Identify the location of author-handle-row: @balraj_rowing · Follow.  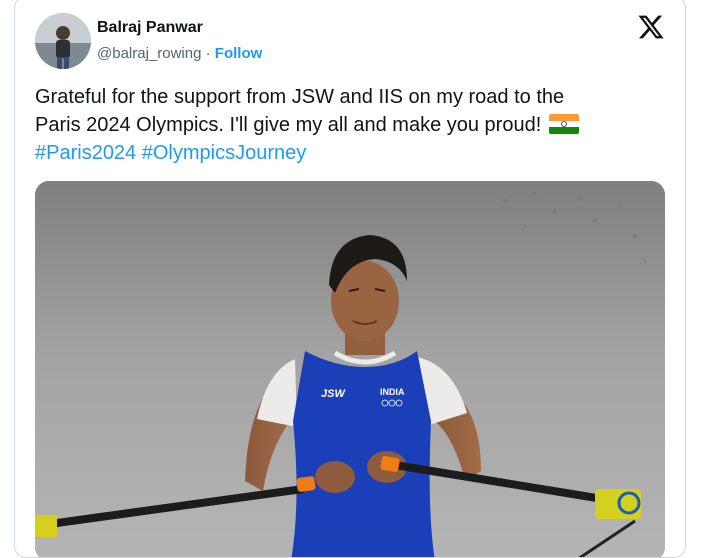
(179, 53).